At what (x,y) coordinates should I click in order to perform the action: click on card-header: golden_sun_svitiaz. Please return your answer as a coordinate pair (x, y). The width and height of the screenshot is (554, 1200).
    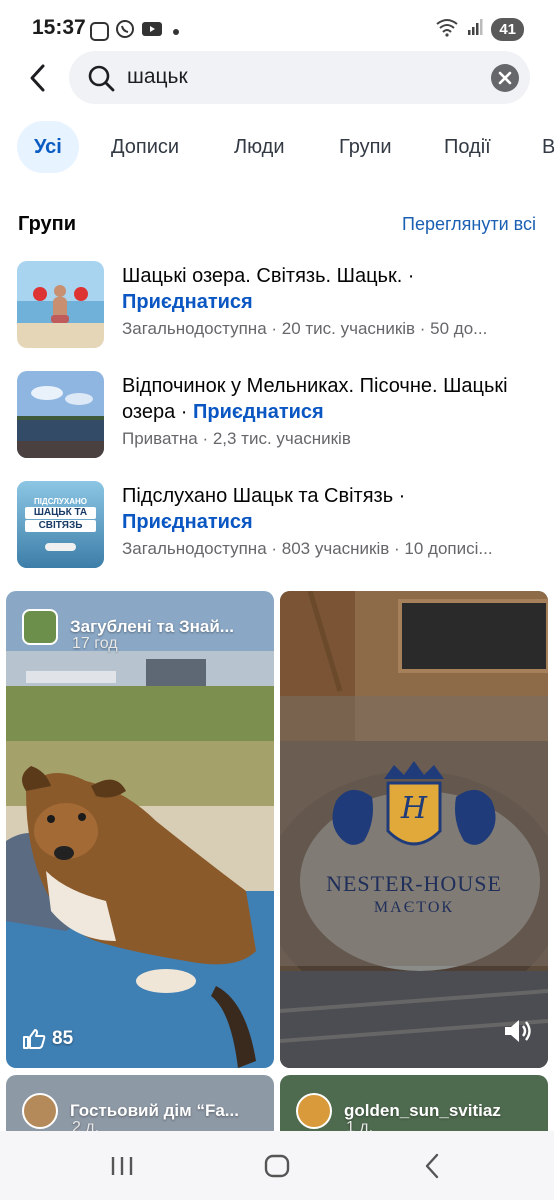
    Looking at the image, I should click on (398, 1111).